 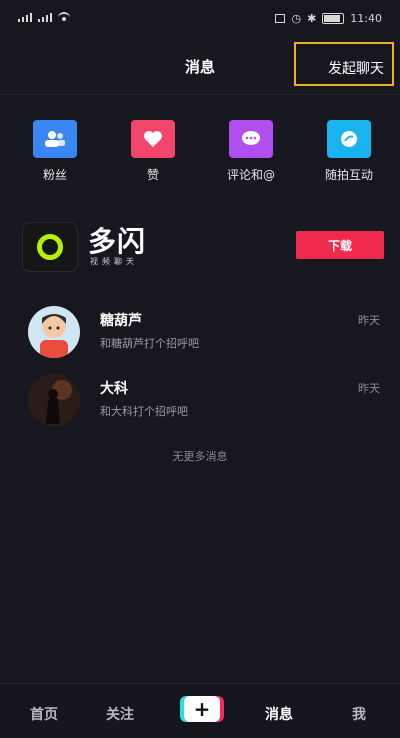 I want to click on status-bar: ◷ ✱ 11:40, so click(x=200, y=18).